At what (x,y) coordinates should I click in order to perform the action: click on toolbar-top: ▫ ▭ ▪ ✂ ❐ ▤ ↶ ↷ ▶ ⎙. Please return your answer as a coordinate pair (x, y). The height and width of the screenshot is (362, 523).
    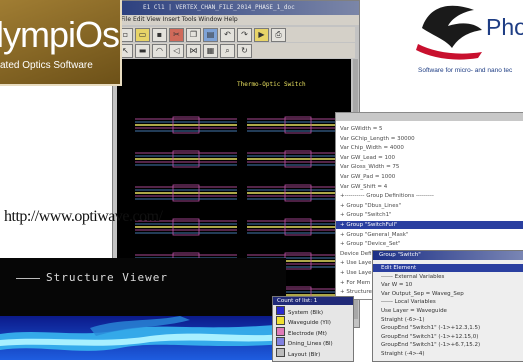
    Looking at the image, I should click on (236, 34).